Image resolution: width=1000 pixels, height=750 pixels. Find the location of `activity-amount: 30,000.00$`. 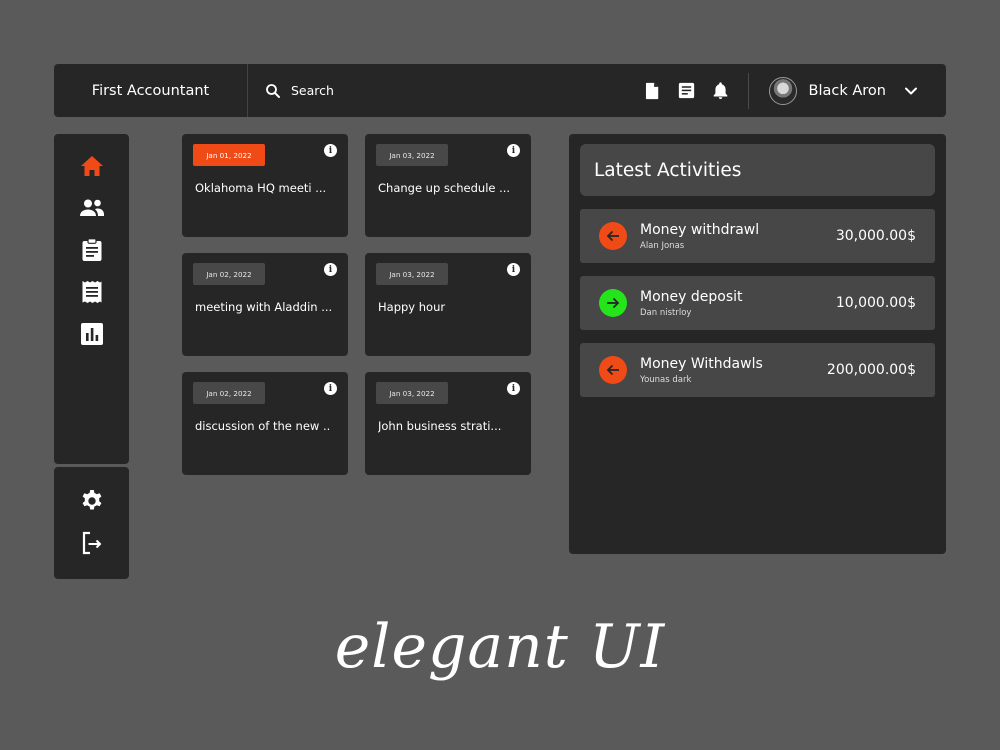

activity-amount: 30,000.00$ is located at coordinates (875, 236).